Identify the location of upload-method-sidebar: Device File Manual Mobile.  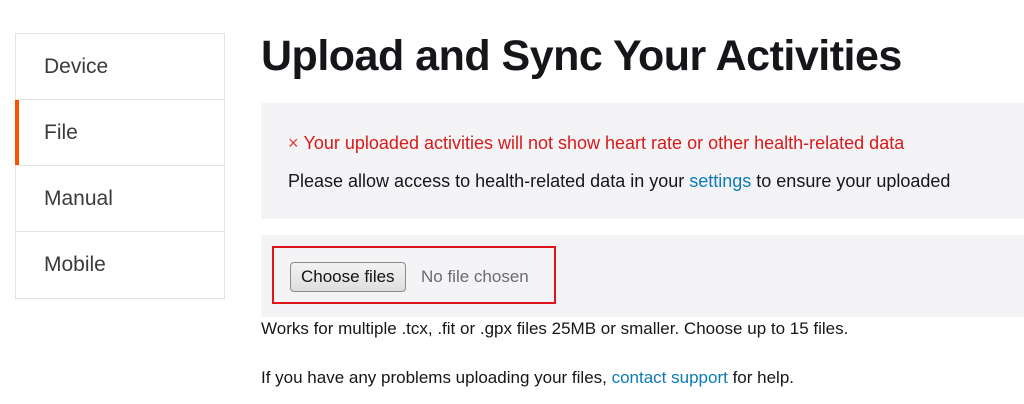
(120, 166).